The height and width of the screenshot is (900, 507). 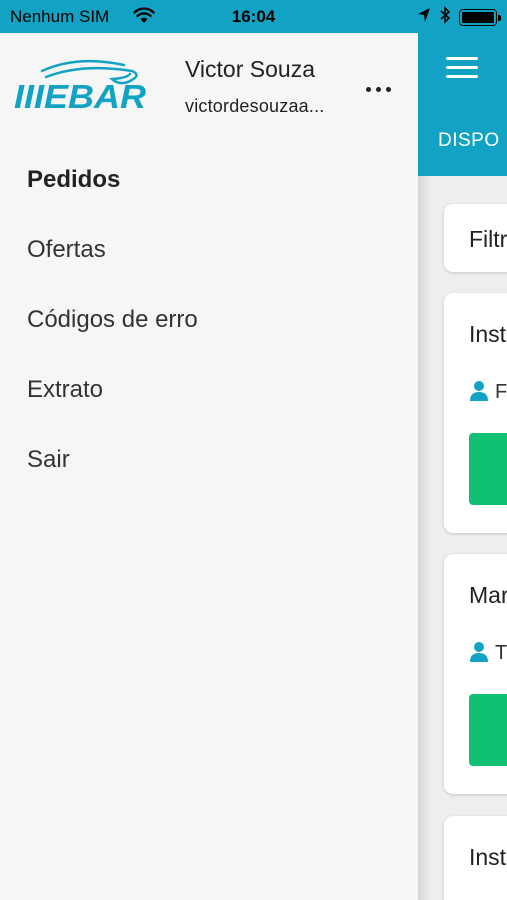 I want to click on order-card: Inst, so click(x=475, y=858).